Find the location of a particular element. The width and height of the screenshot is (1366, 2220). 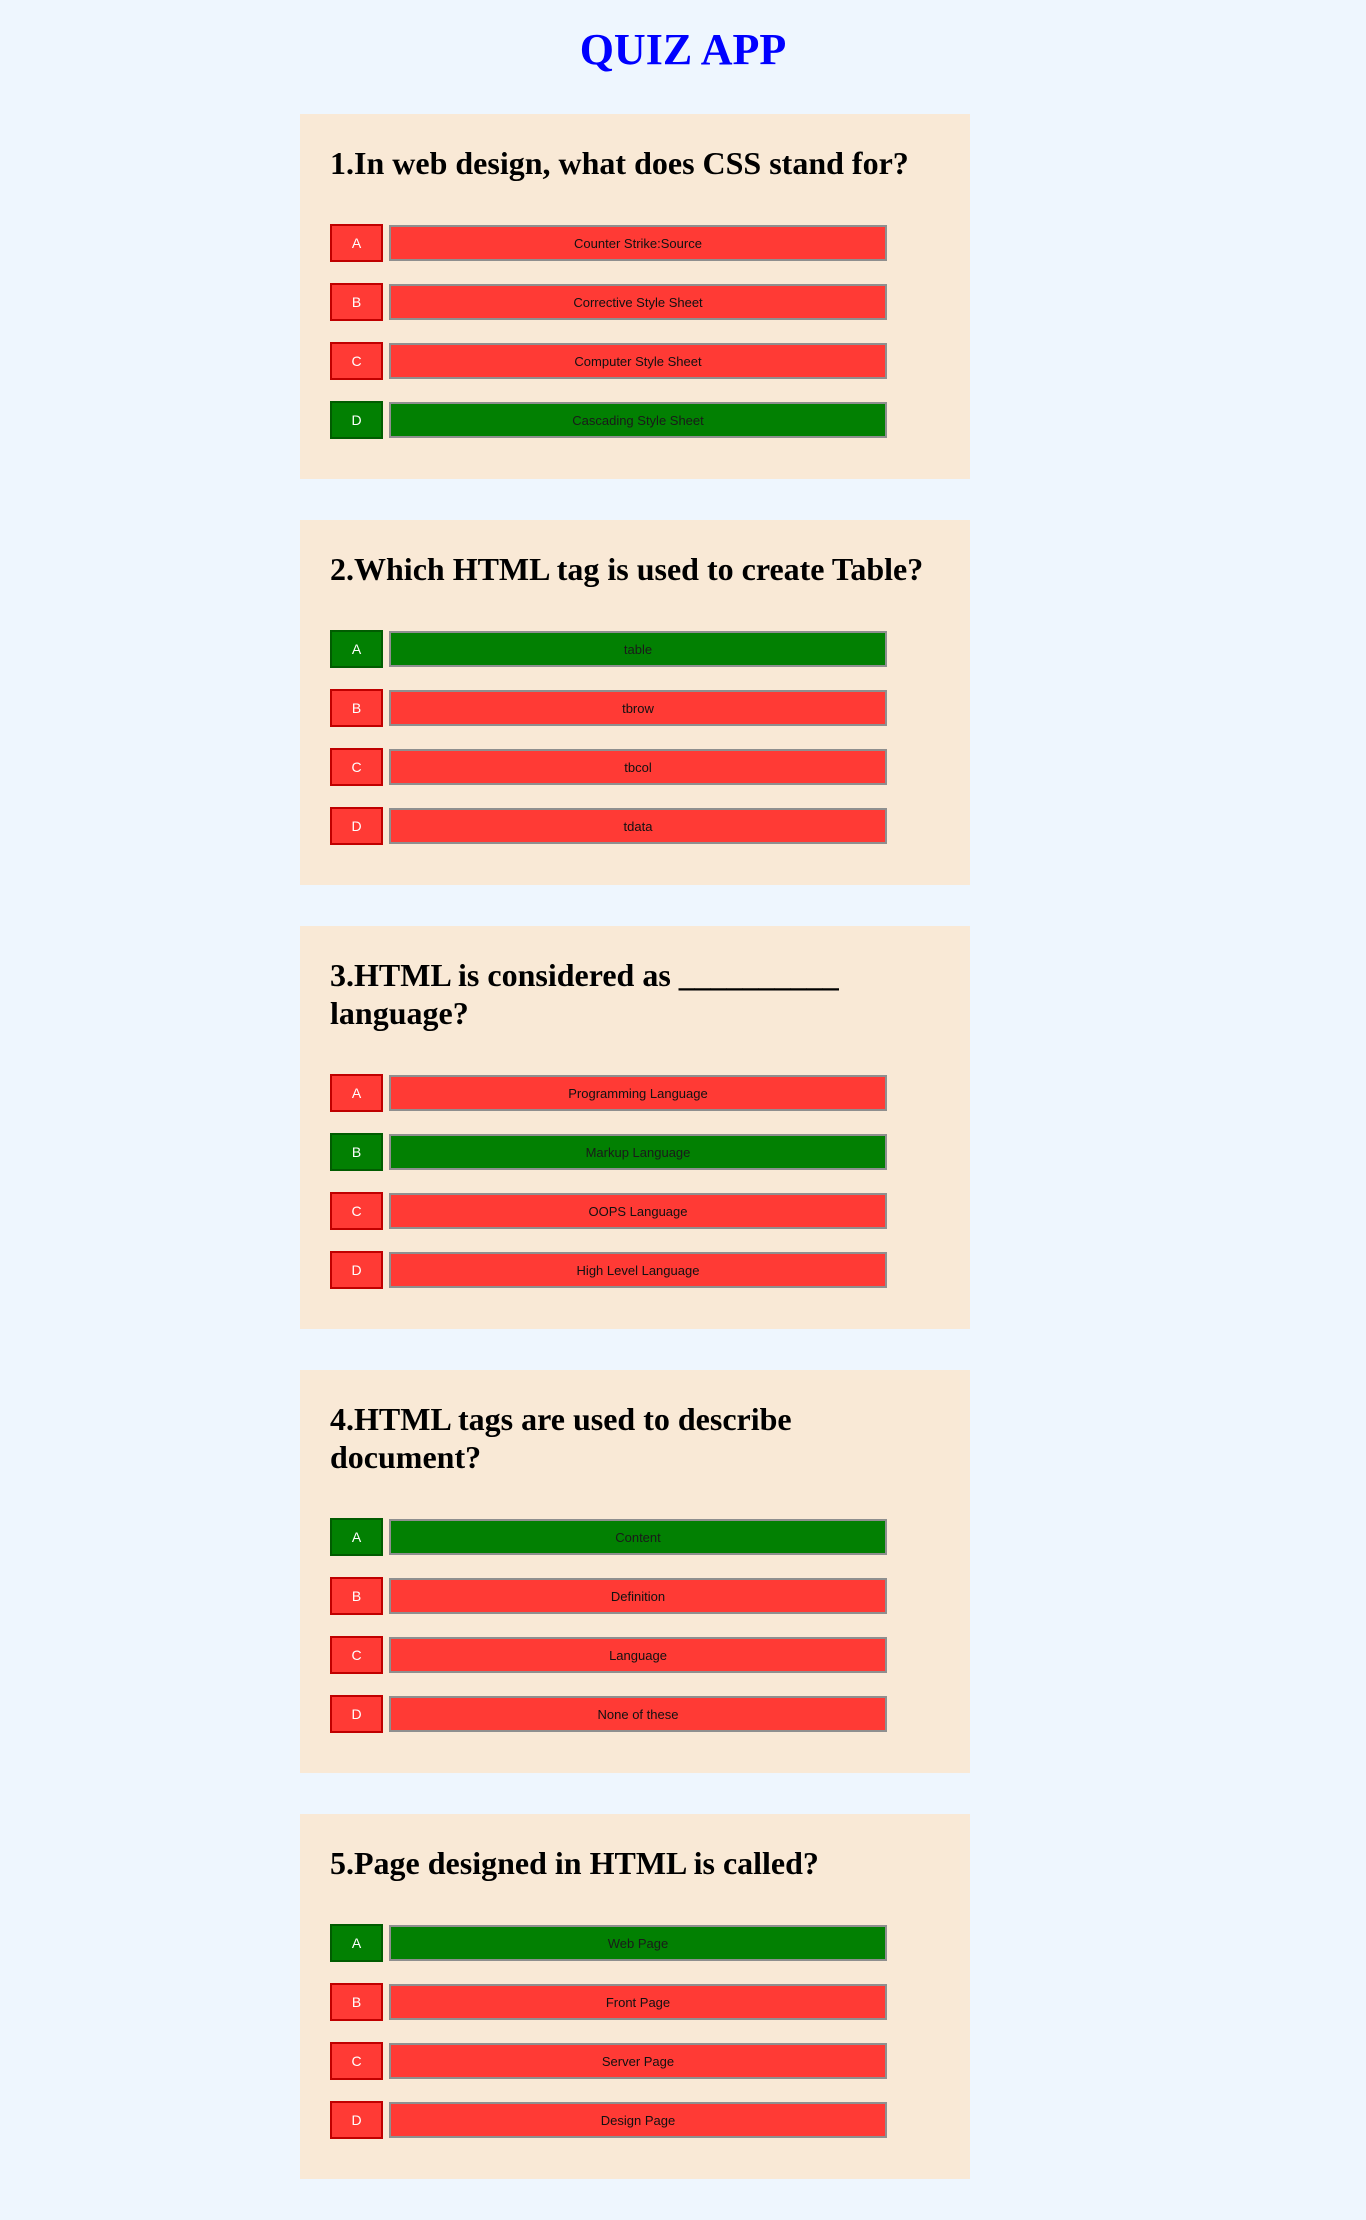

option-row: B Markup Language is located at coordinates (635, 1152).